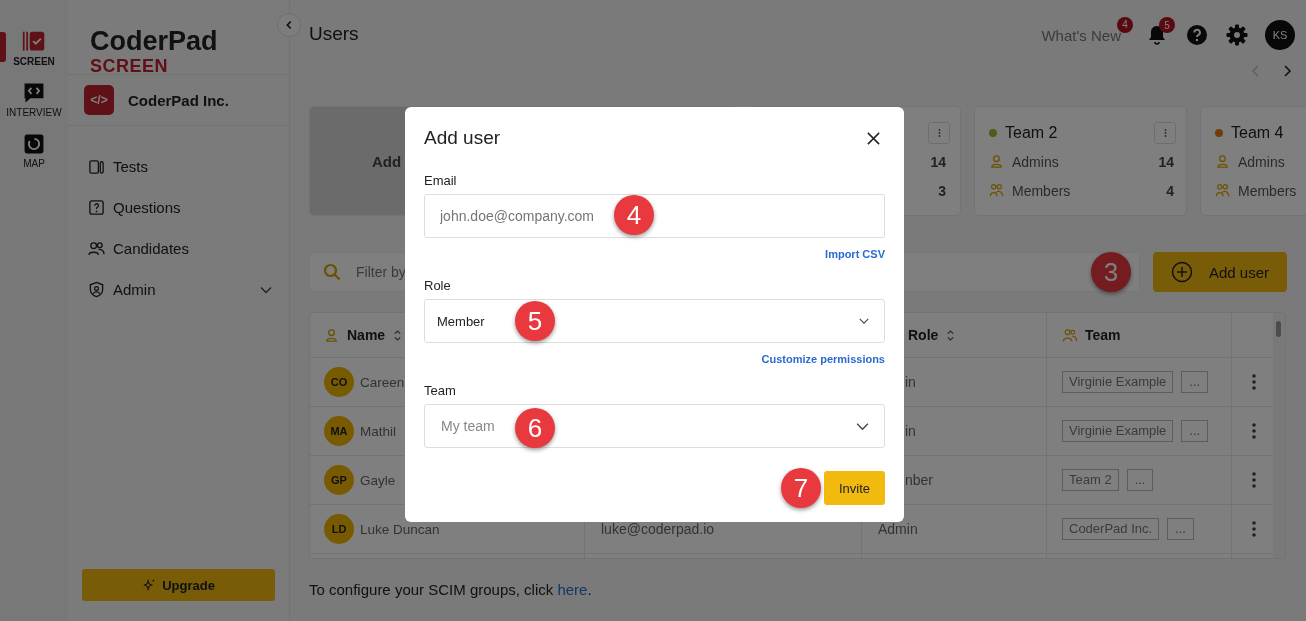 This screenshot has width=1306, height=621. Describe the element at coordinates (572, 589) in the screenshot. I see `here-link: here` at that location.